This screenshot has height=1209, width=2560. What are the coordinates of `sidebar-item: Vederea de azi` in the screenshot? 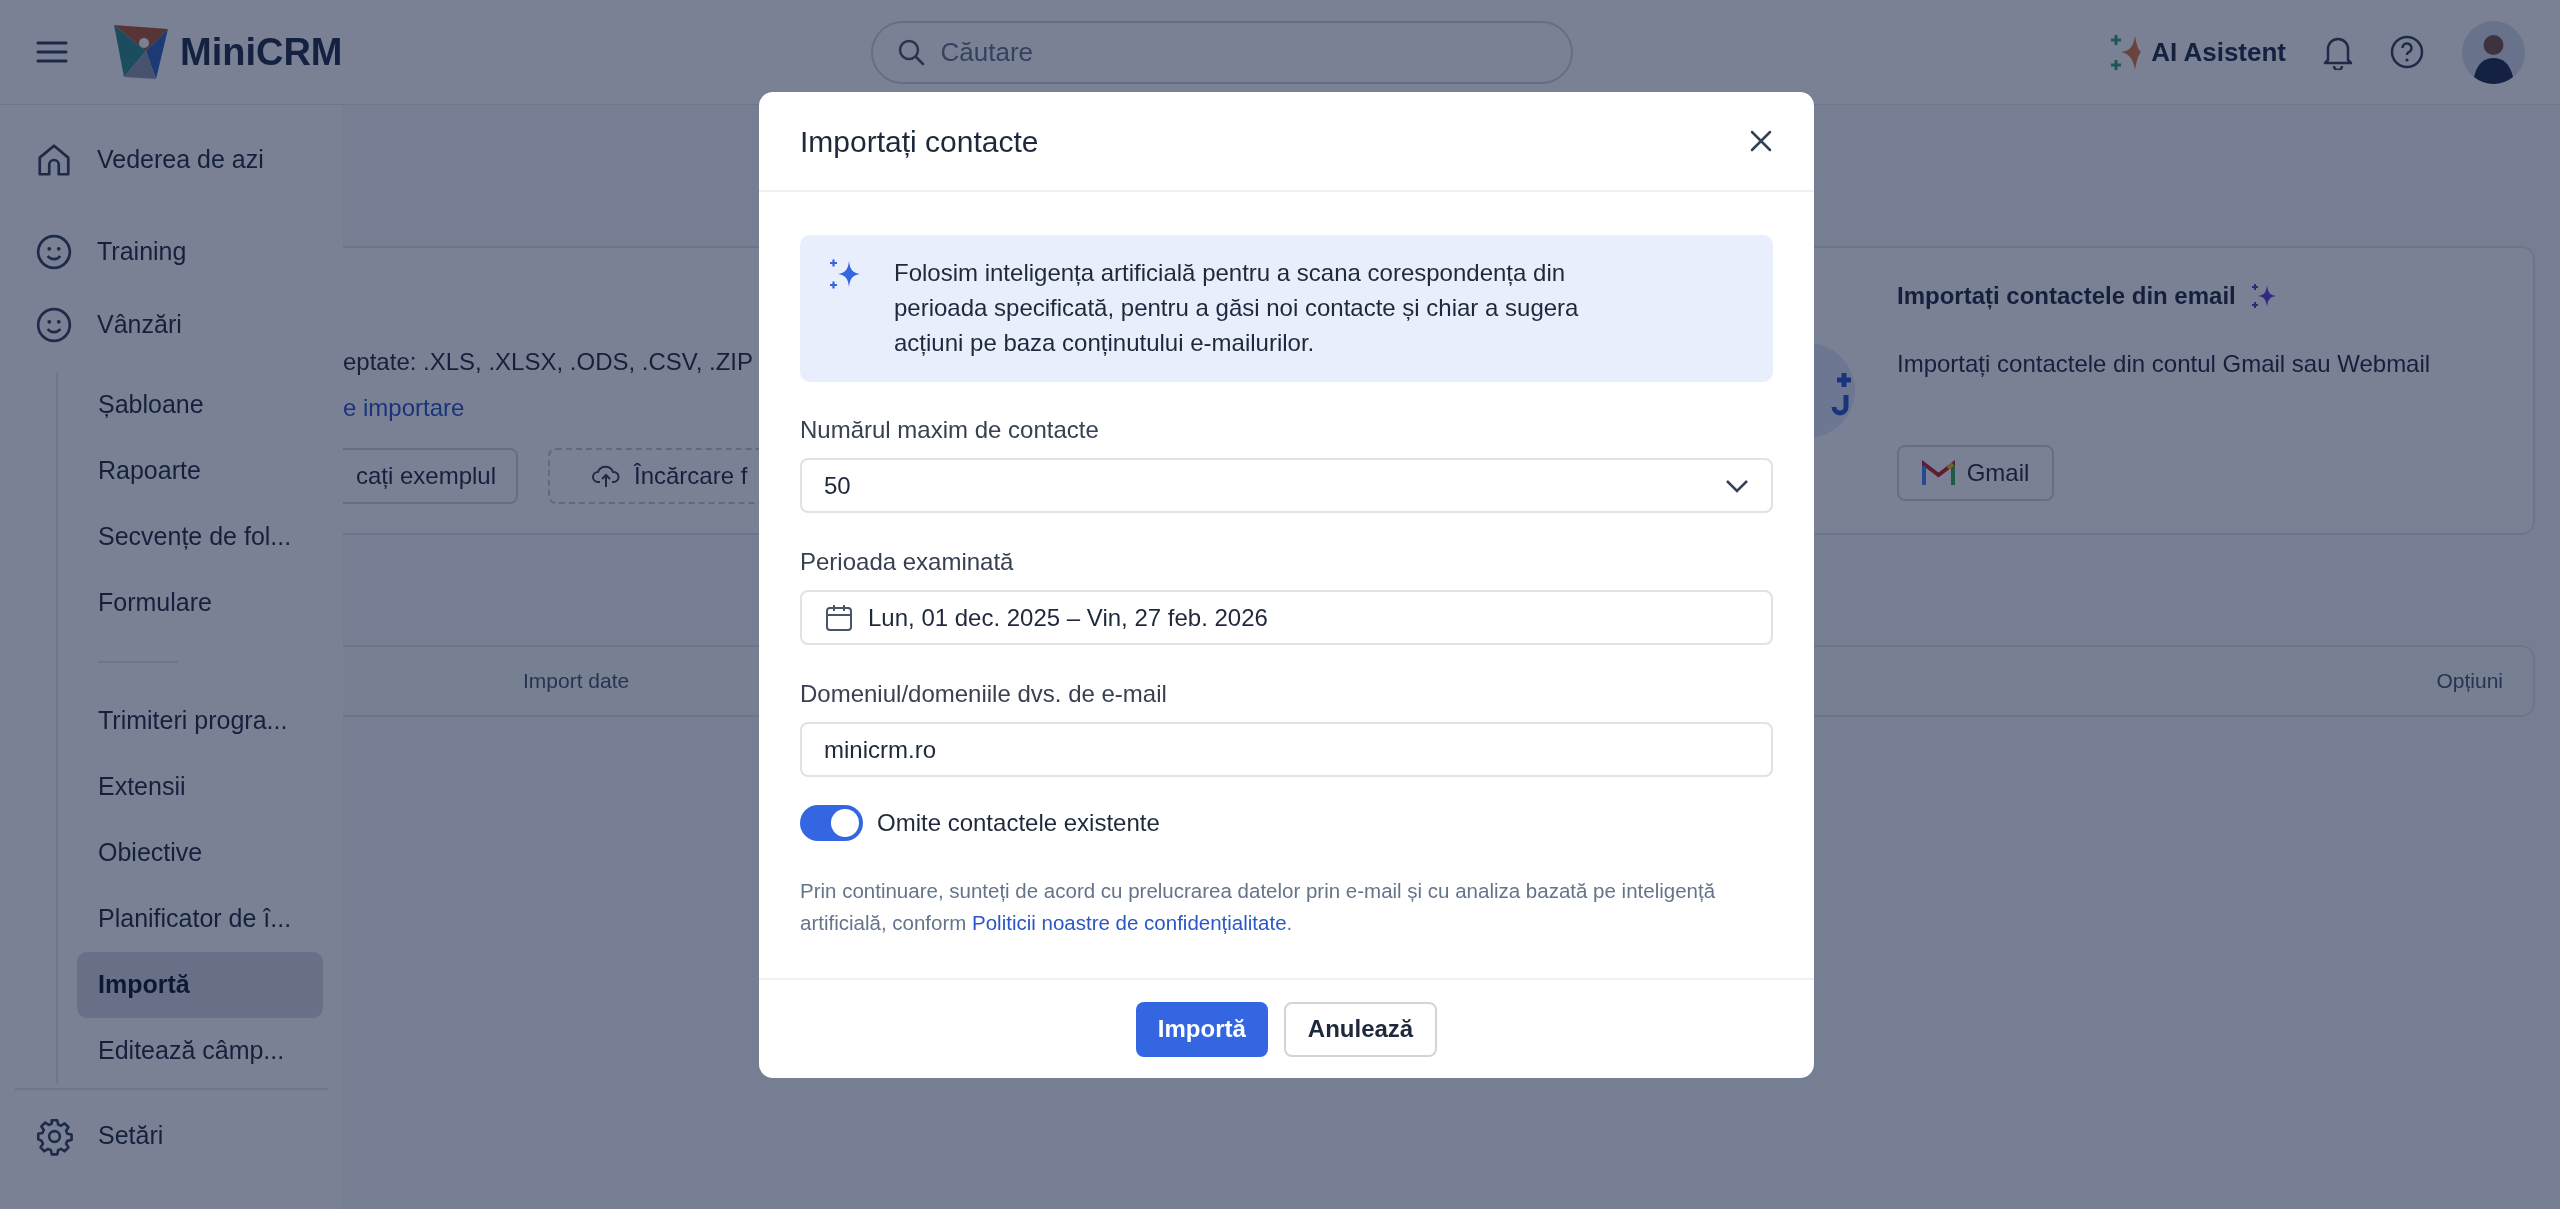 It's located at (171, 159).